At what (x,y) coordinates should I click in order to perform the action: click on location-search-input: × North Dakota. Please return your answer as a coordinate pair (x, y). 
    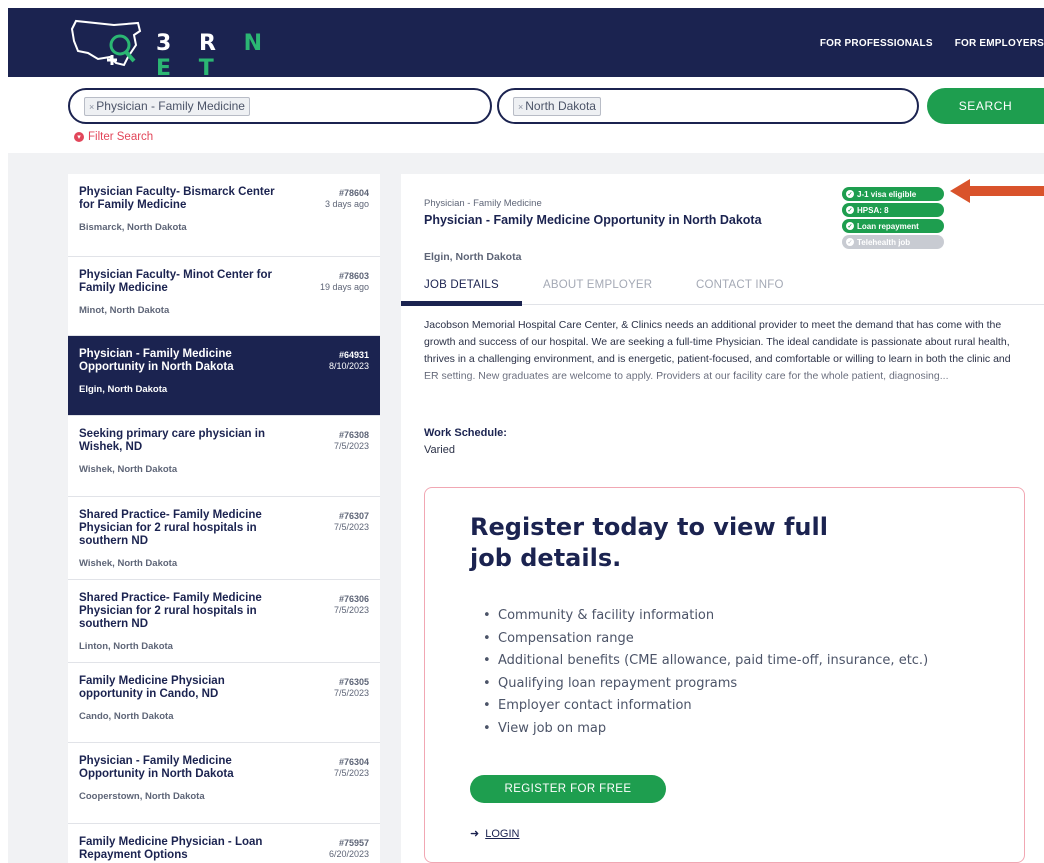
    Looking at the image, I should click on (708, 106).